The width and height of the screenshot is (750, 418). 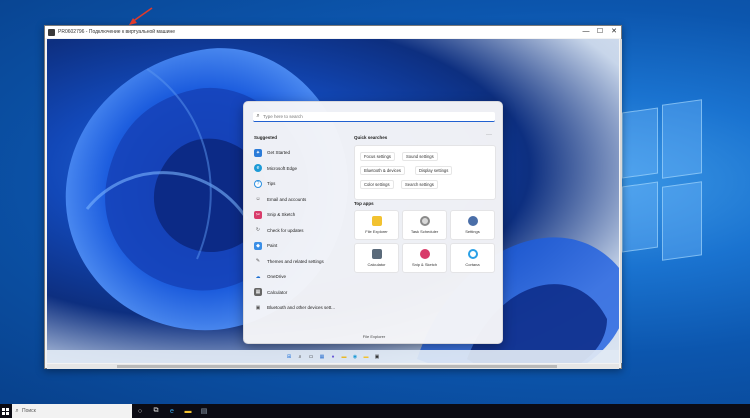 What do you see at coordinates (376, 221) in the screenshot?
I see `folder-icon` at bounding box center [376, 221].